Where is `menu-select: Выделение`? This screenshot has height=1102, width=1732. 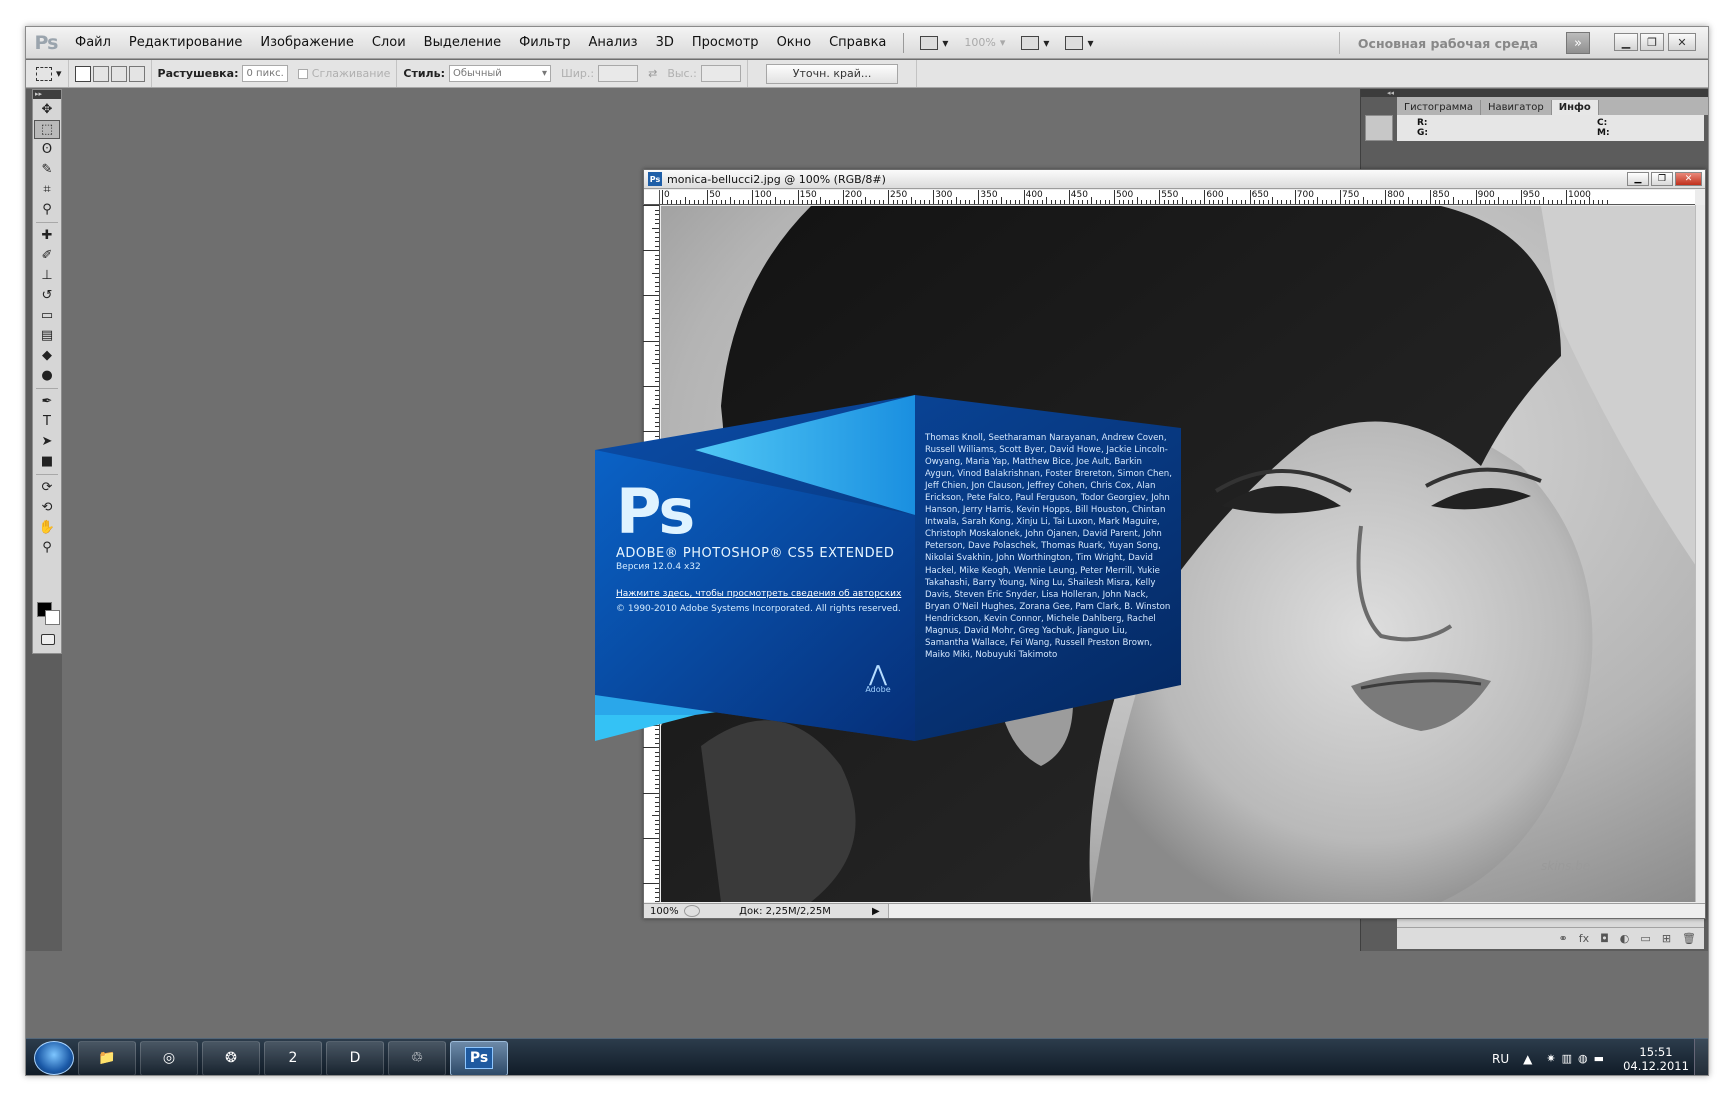
menu-select: Выделение is located at coordinates (462, 42).